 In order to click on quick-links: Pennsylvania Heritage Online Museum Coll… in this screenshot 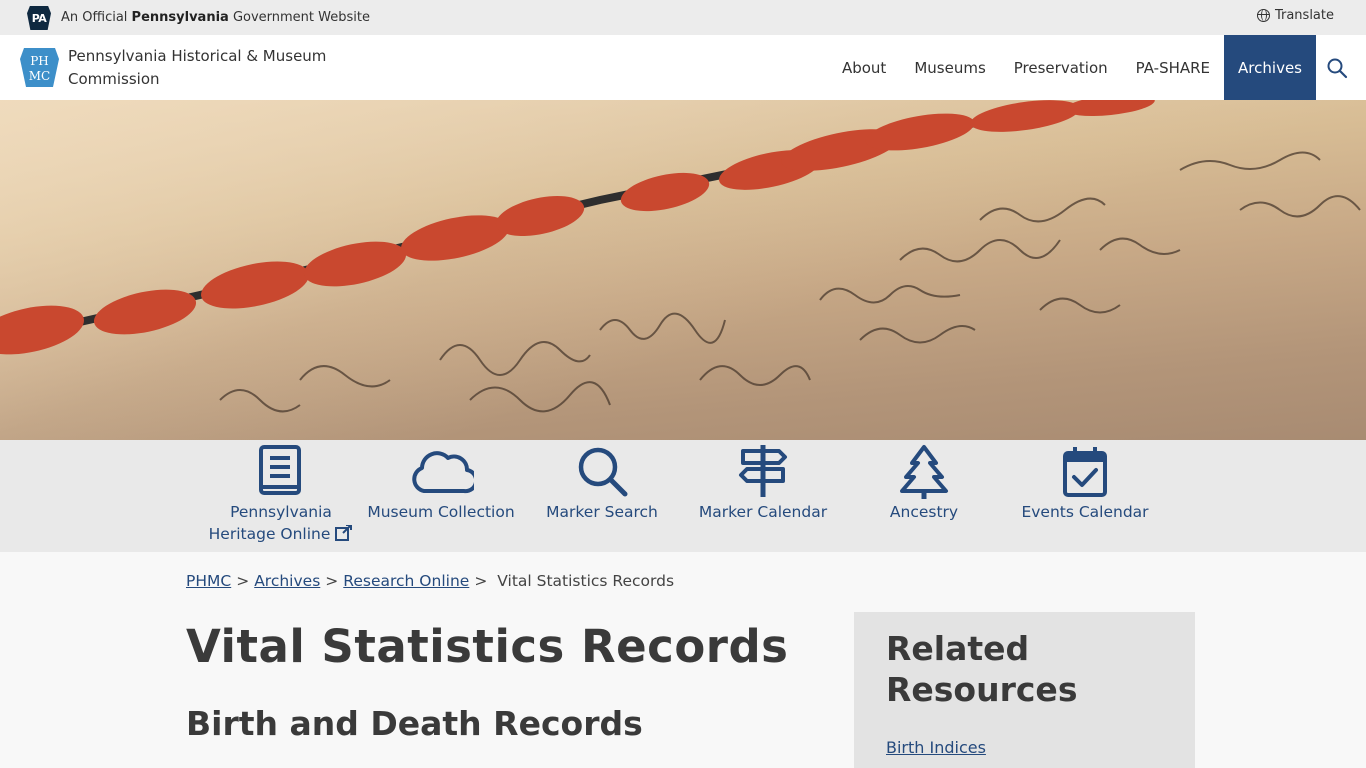, I will do `click(683, 496)`.